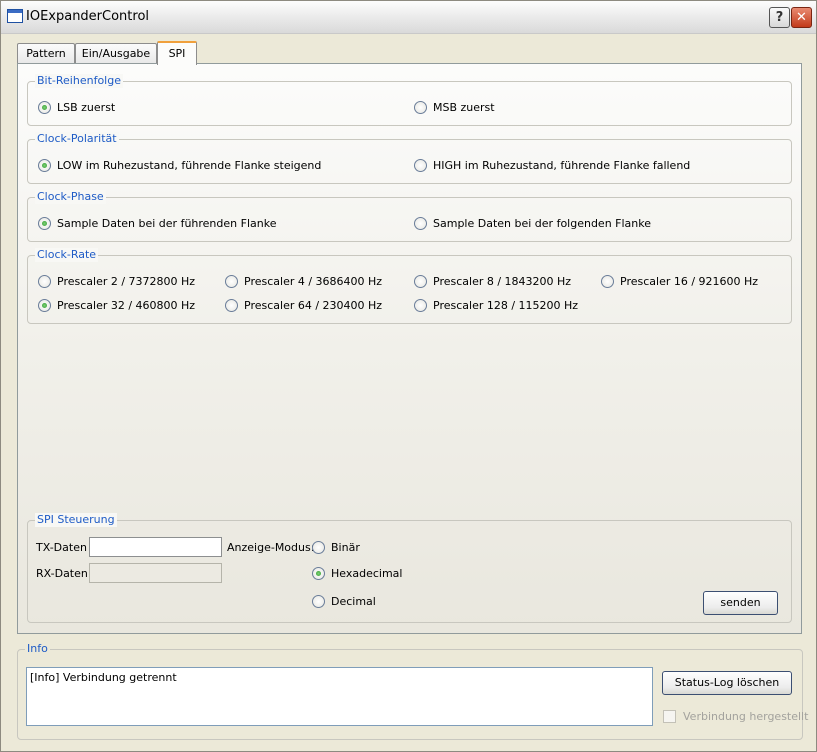  What do you see at coordinates (313, 305) in the screenshot?
I see `prescaler-64-label: Prescaler 64 / 230400 Hz` at bounding box center [313, 305].